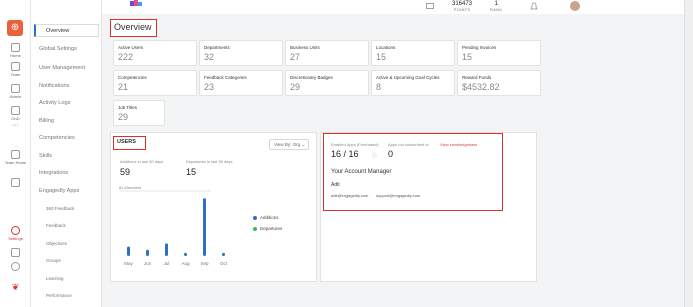  Describe the element at coordinates (398, 195) in the screenshot. I see `support-email: support@engagedly.com` at that location.